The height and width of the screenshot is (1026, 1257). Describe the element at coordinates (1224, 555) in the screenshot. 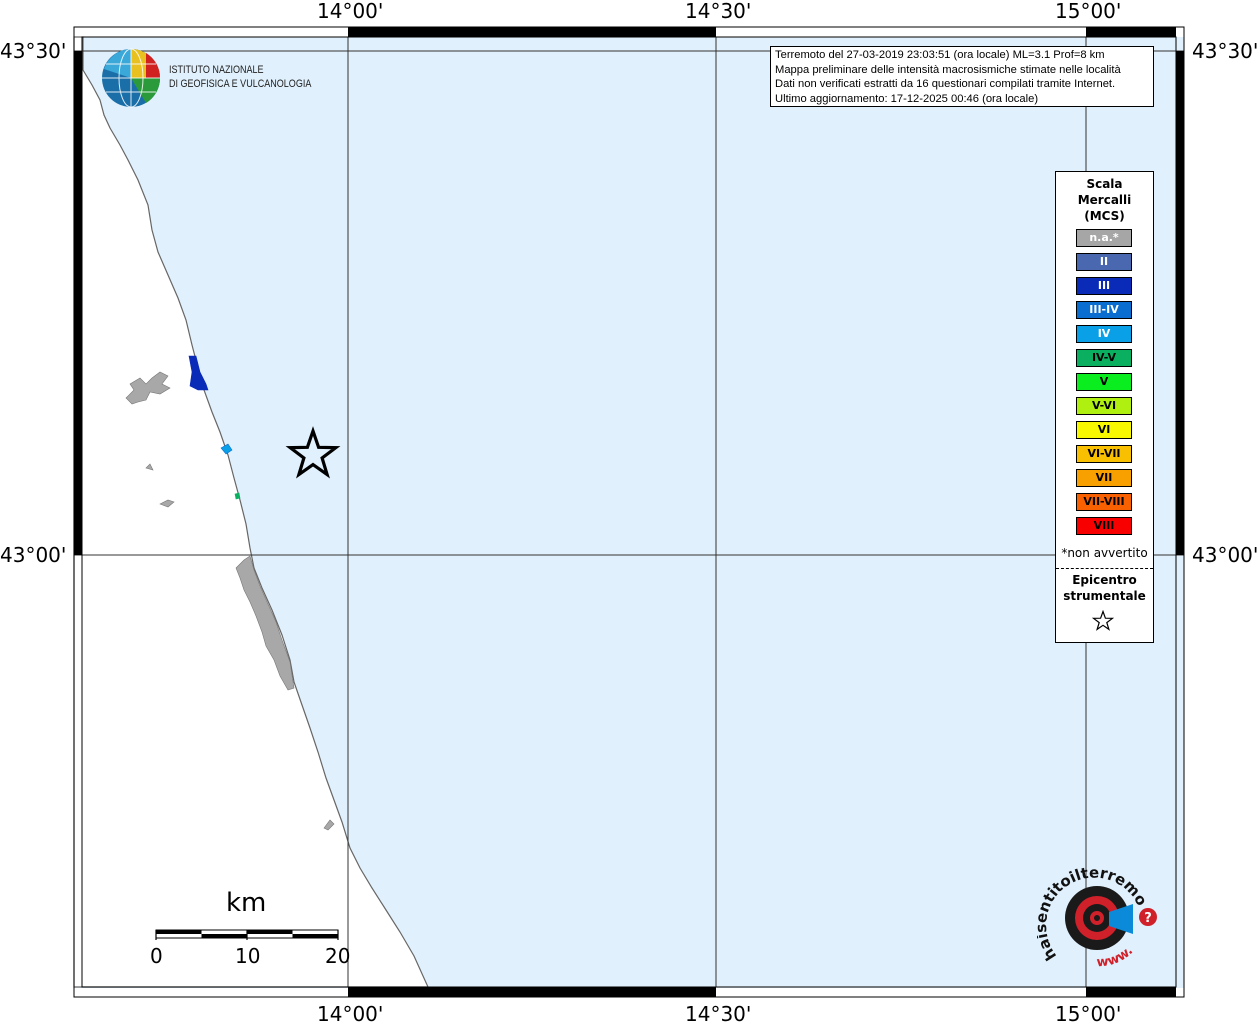

I see `lat-label-right-43-00: 43°00'` at that location.